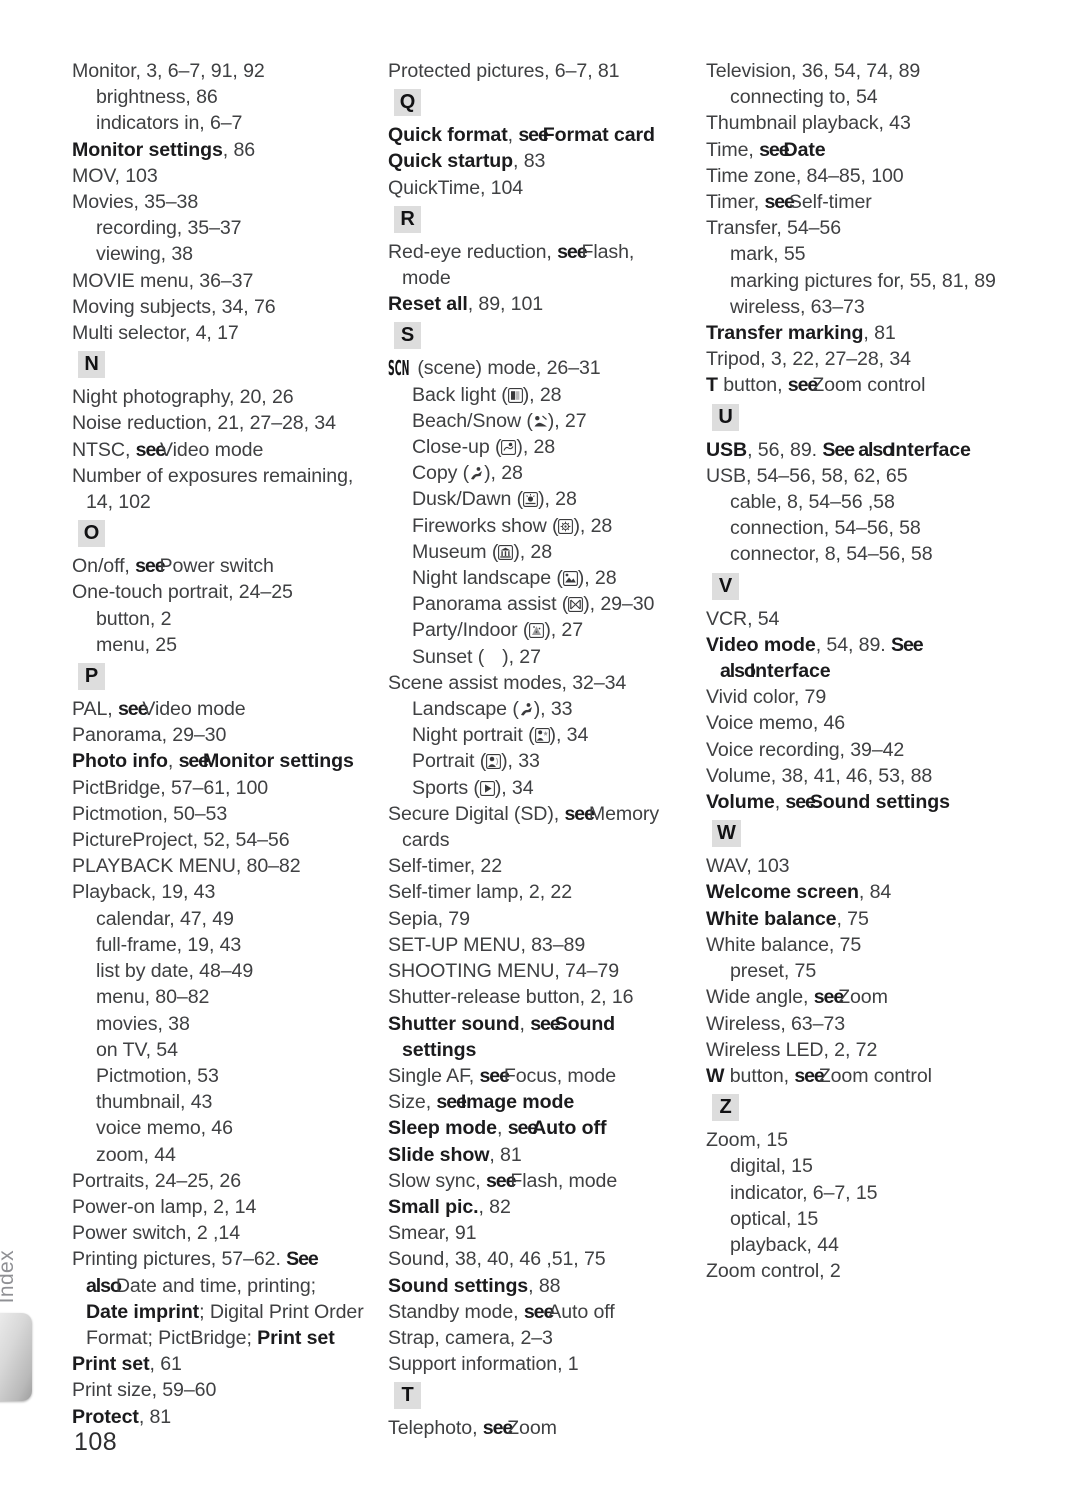 This screenshot has width=1080, height=1486. Describe the element at coordinates (784, 944) in the screenshot. I see `index-entry: White balance, 75` at that location.